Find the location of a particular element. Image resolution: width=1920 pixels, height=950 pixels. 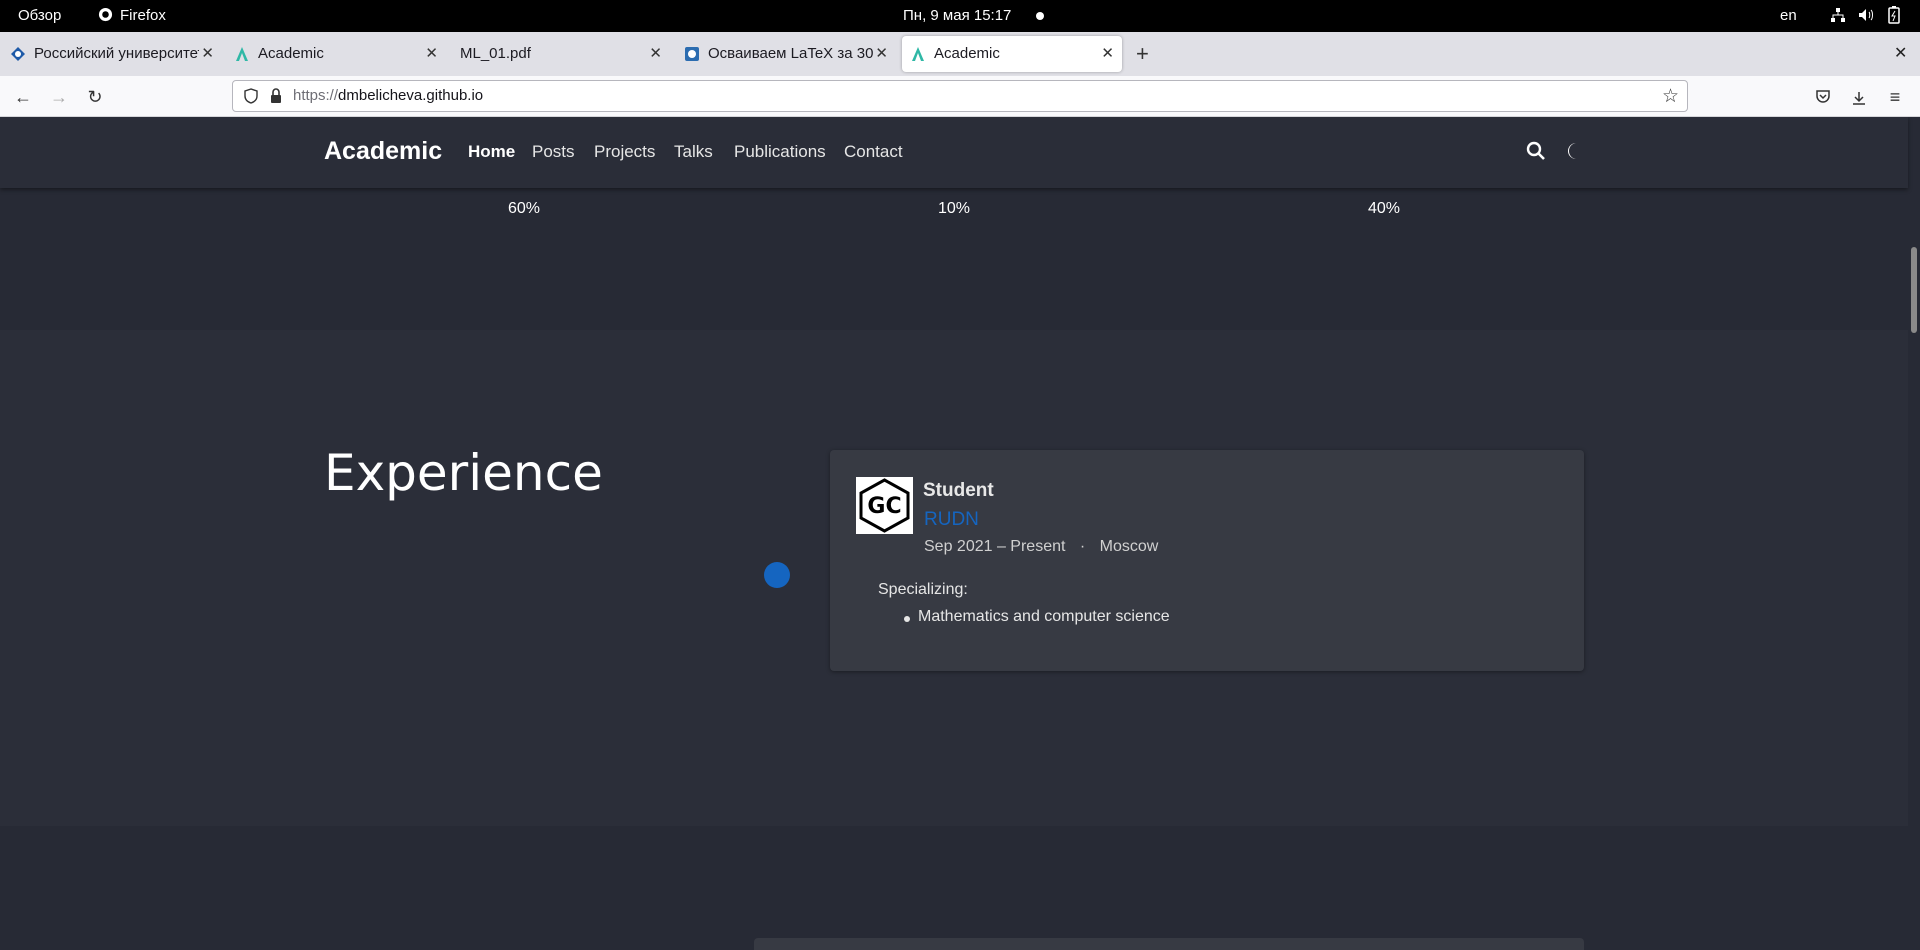

tab-title: ML_01.pdf is located at coordinates (495, 53).